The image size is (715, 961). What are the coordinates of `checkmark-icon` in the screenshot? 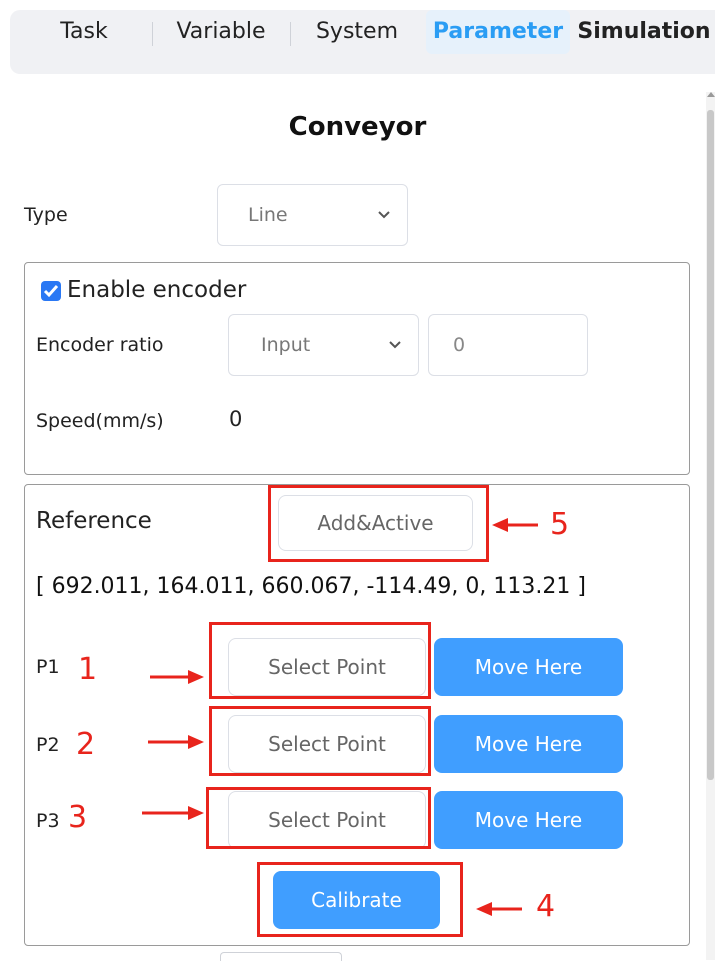 It's located at (51, 291).